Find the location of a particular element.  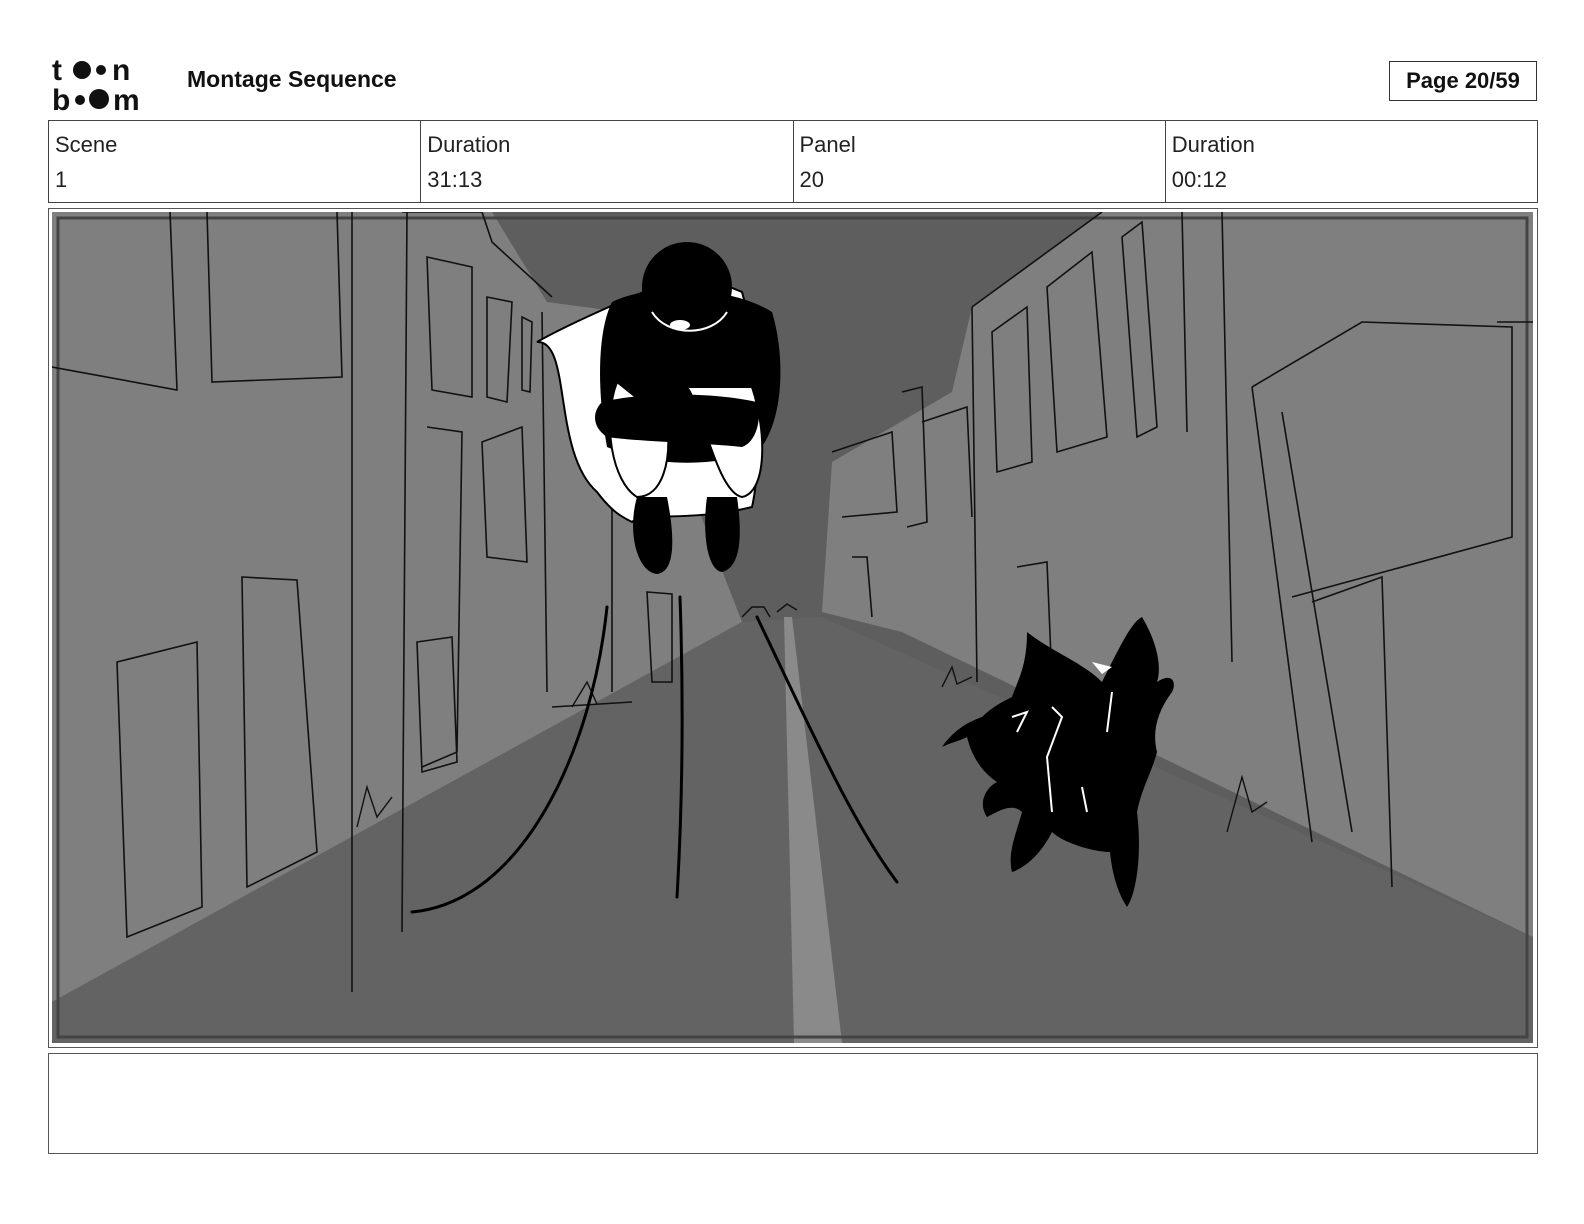

page-indicator: Page 20/59 is located at coordinates (1463, 81).